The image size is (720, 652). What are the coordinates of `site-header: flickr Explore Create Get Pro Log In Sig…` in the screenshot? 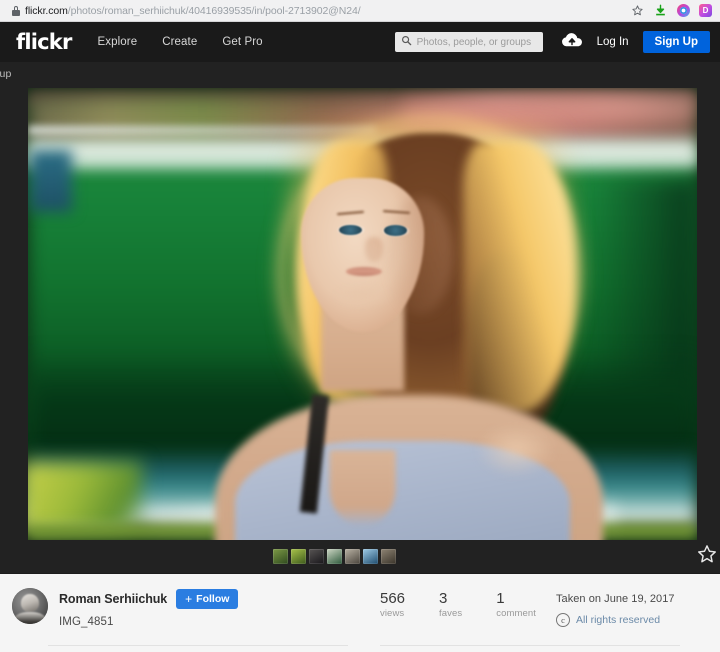 It's located at (360, 42).